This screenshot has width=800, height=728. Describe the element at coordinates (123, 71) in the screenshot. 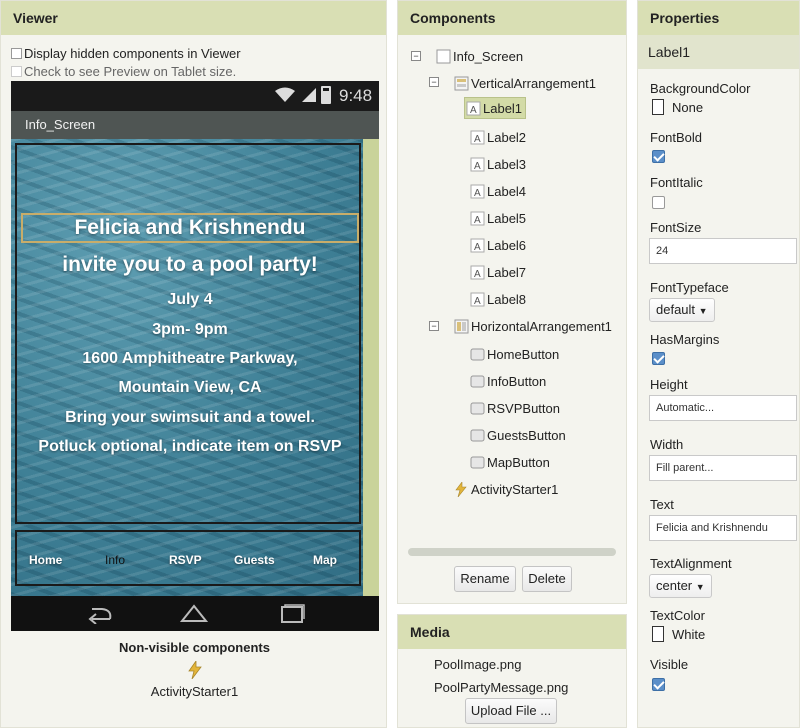

I see `tablet-preview-row: Check to see Preview on Tablet size.` at that location.